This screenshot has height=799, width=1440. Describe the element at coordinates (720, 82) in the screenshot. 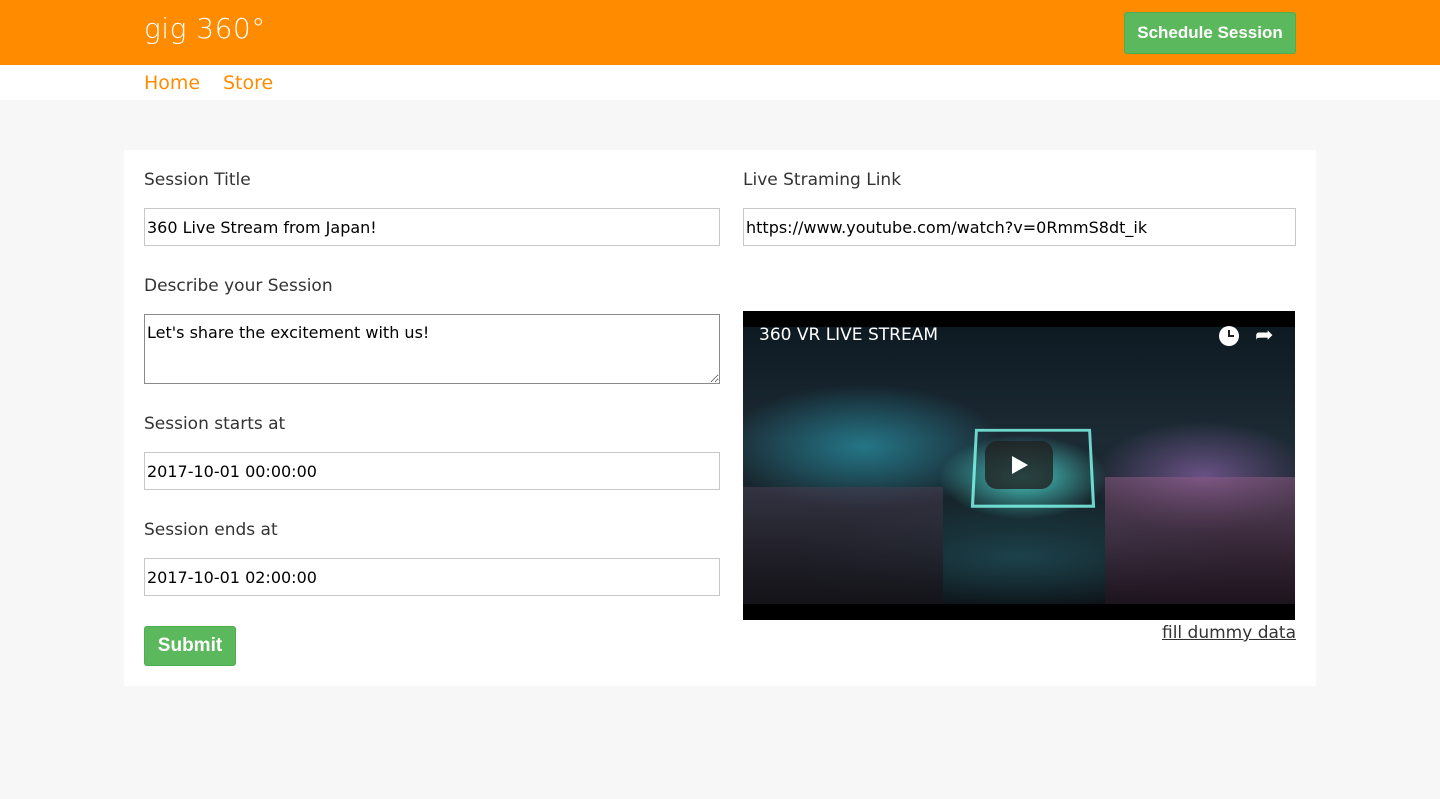

I see `nav-bar: Home Store` at that location.